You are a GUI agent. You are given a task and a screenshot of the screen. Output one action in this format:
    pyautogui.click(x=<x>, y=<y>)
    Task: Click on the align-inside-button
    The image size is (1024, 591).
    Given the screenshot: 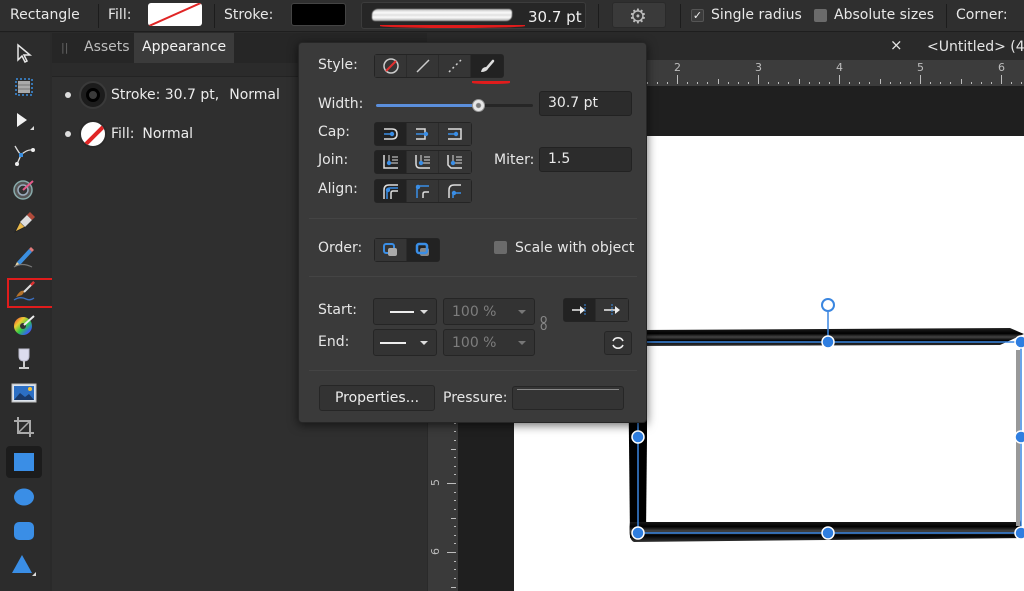 What is the action you would take?
    pyautogui.click(x=423, y=191)
    